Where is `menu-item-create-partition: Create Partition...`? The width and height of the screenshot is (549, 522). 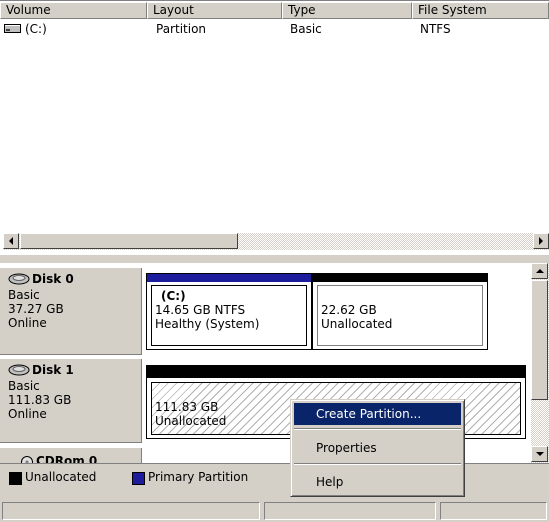 menu-item-create-partition: Create Partition... is located at coordinates (377, 414).